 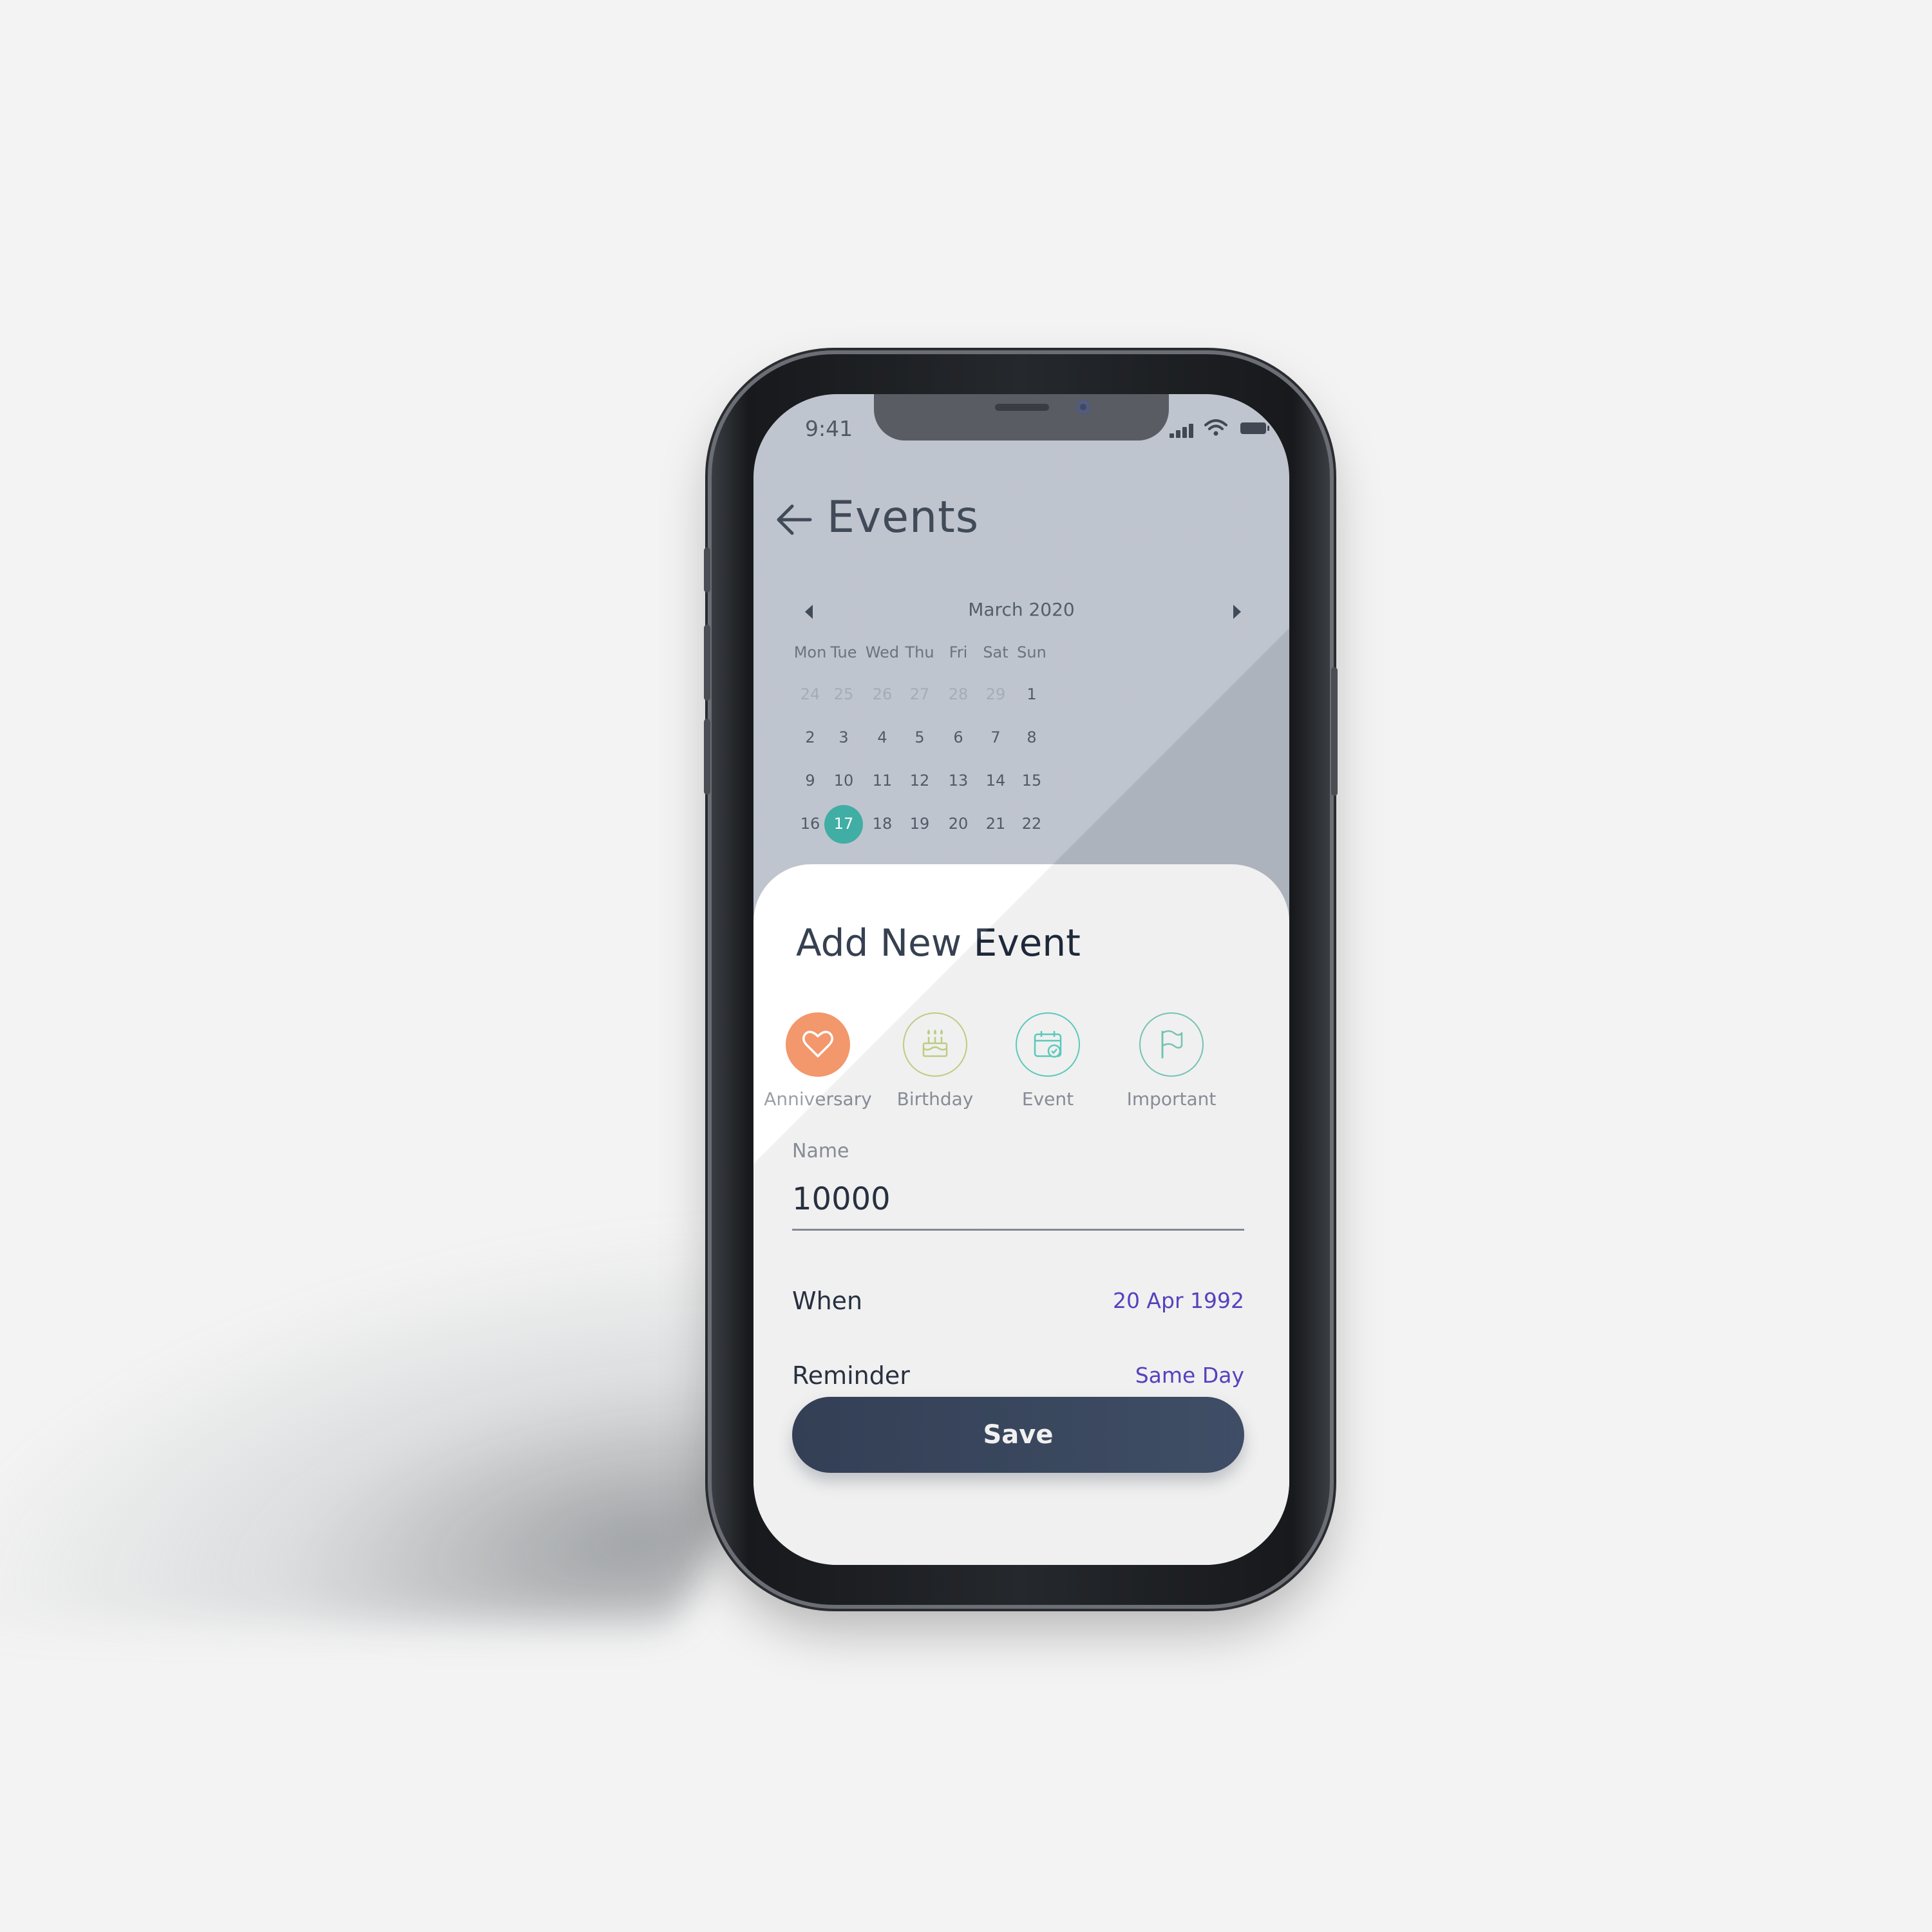 I want to click on speaker, so click(x=1022, y=407).